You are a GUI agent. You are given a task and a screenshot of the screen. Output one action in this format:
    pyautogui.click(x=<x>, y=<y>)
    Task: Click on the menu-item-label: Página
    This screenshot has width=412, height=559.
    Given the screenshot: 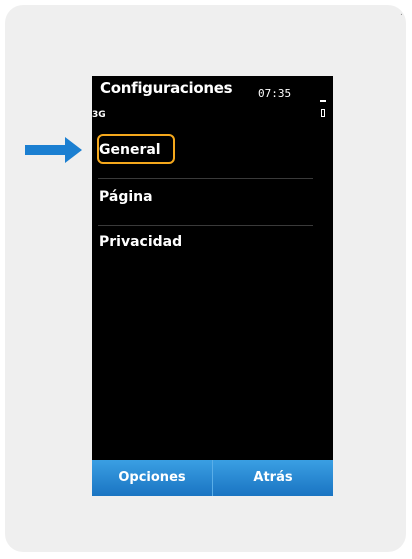 What is the action you would take?
    pyautogui.click(x=126, y=197)
    